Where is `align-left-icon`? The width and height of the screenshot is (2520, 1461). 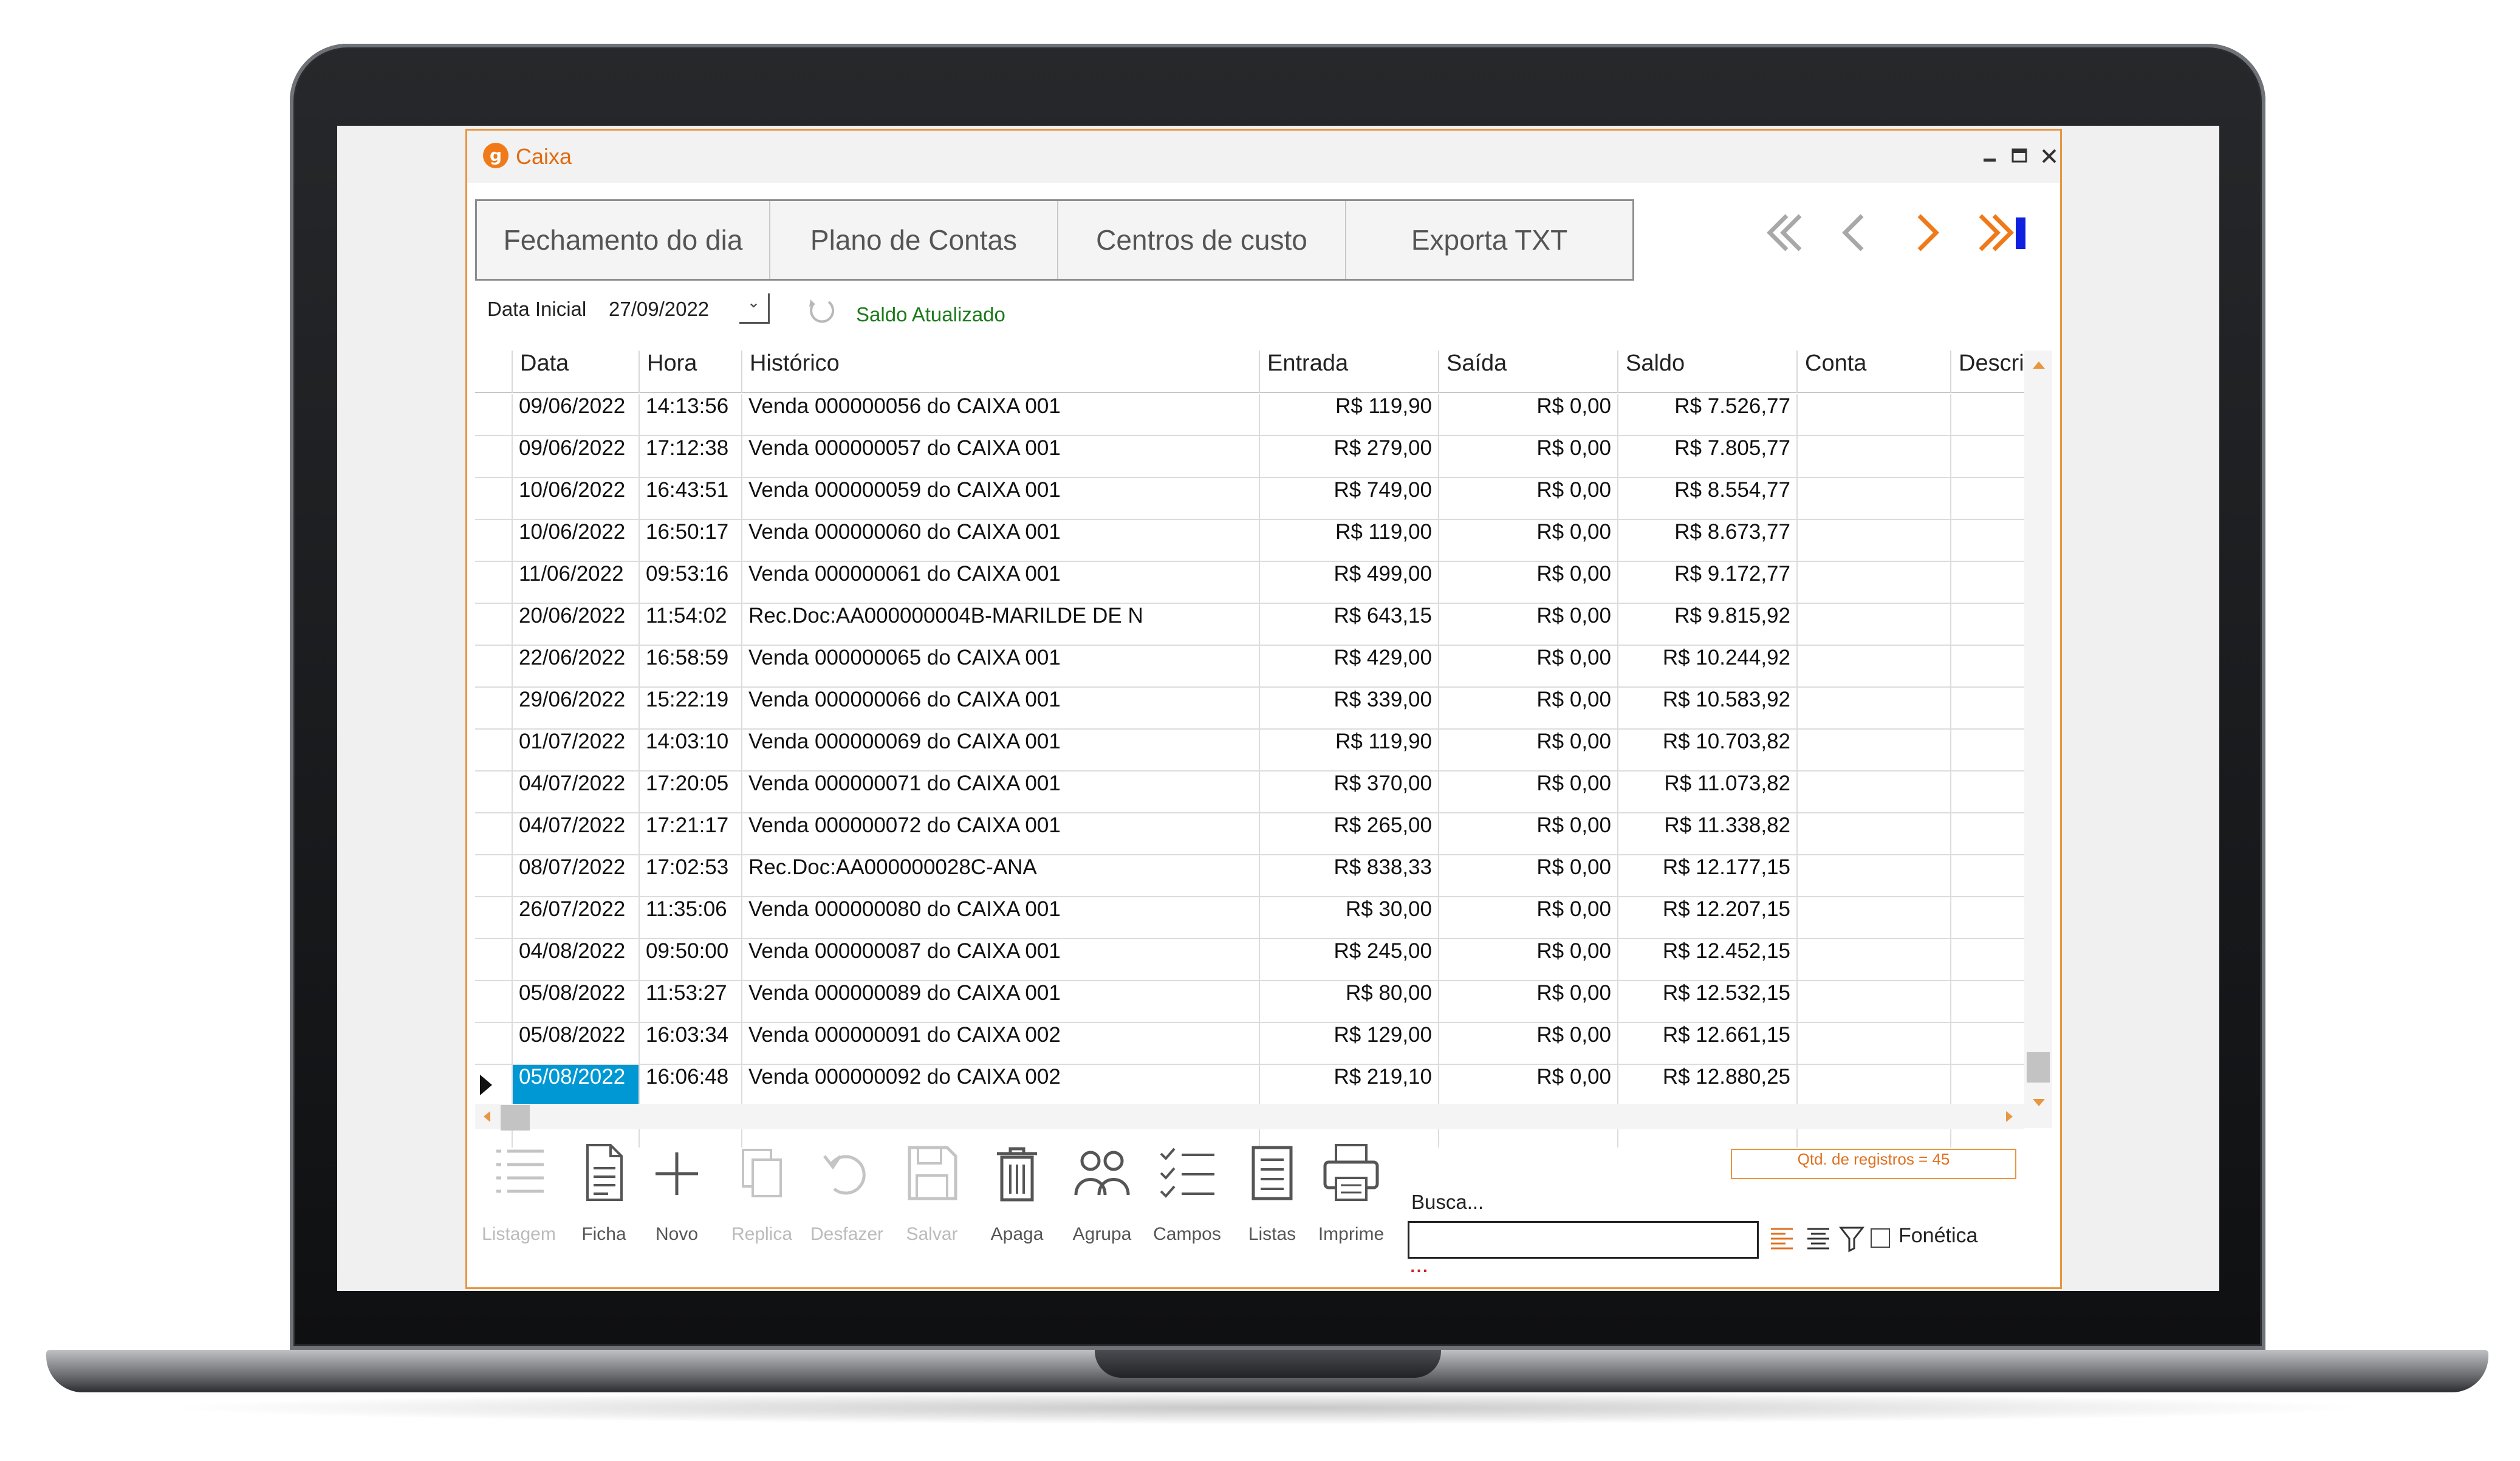
align-left-icon is located at coordinates (1782, 1238).